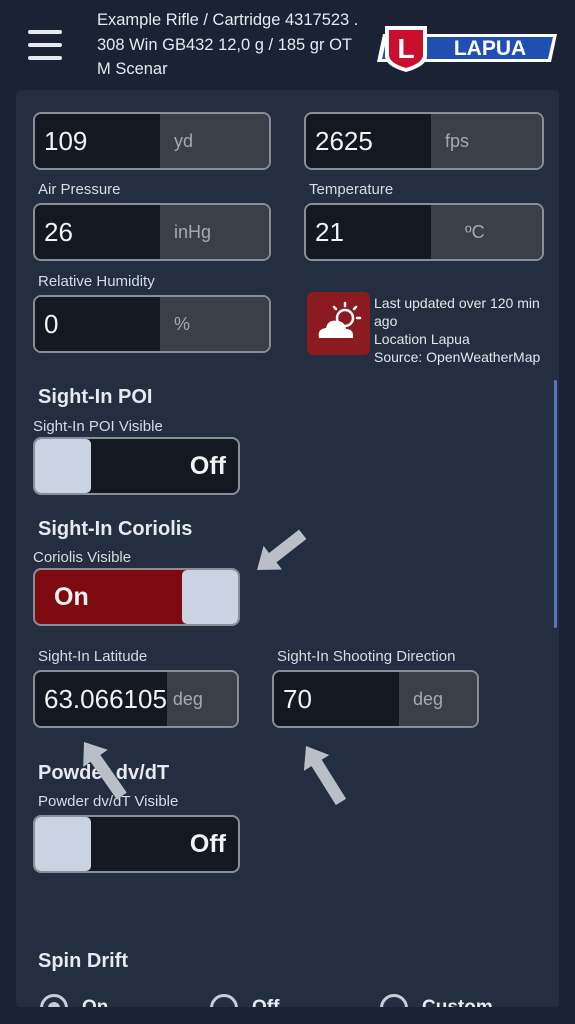 Image resolution: width=575 pixels, height=1024 pixels. What do you see at coordinates (490, 48) in the screenshot?
I see `logo-text: LAPUA` at bounding box center [490, 48].